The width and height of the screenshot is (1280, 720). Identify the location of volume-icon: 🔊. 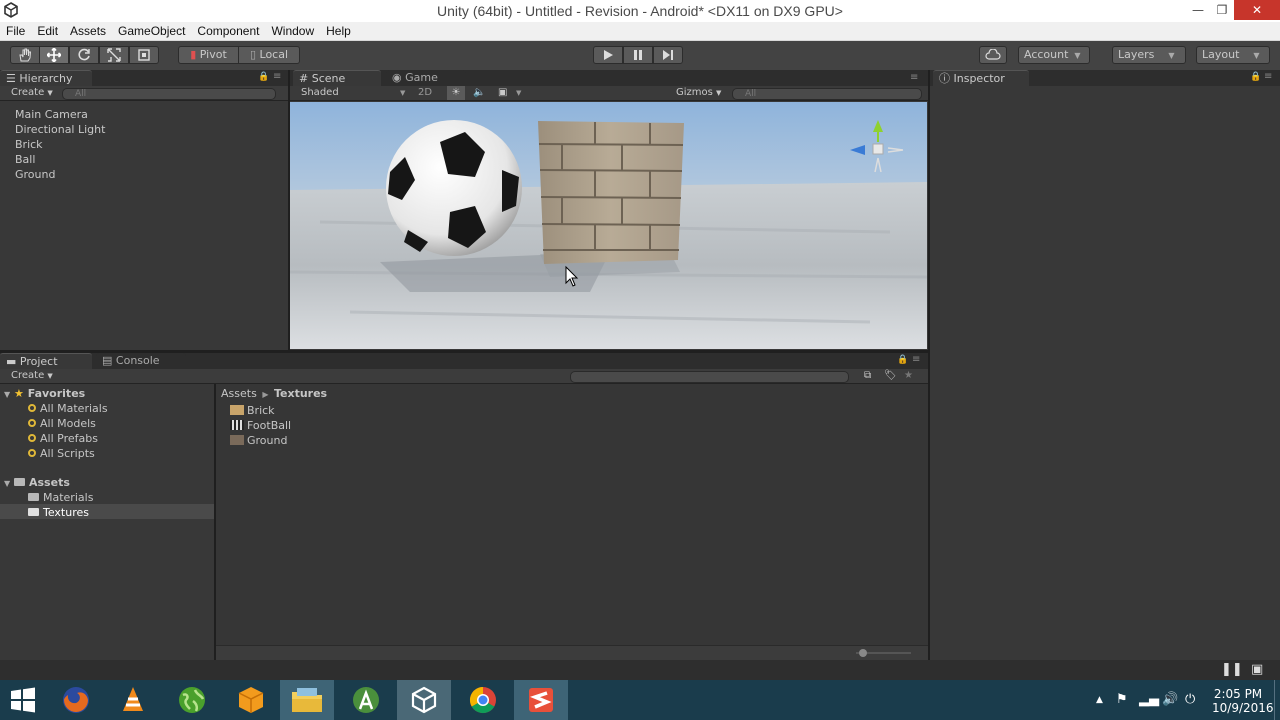
(1170, 700).